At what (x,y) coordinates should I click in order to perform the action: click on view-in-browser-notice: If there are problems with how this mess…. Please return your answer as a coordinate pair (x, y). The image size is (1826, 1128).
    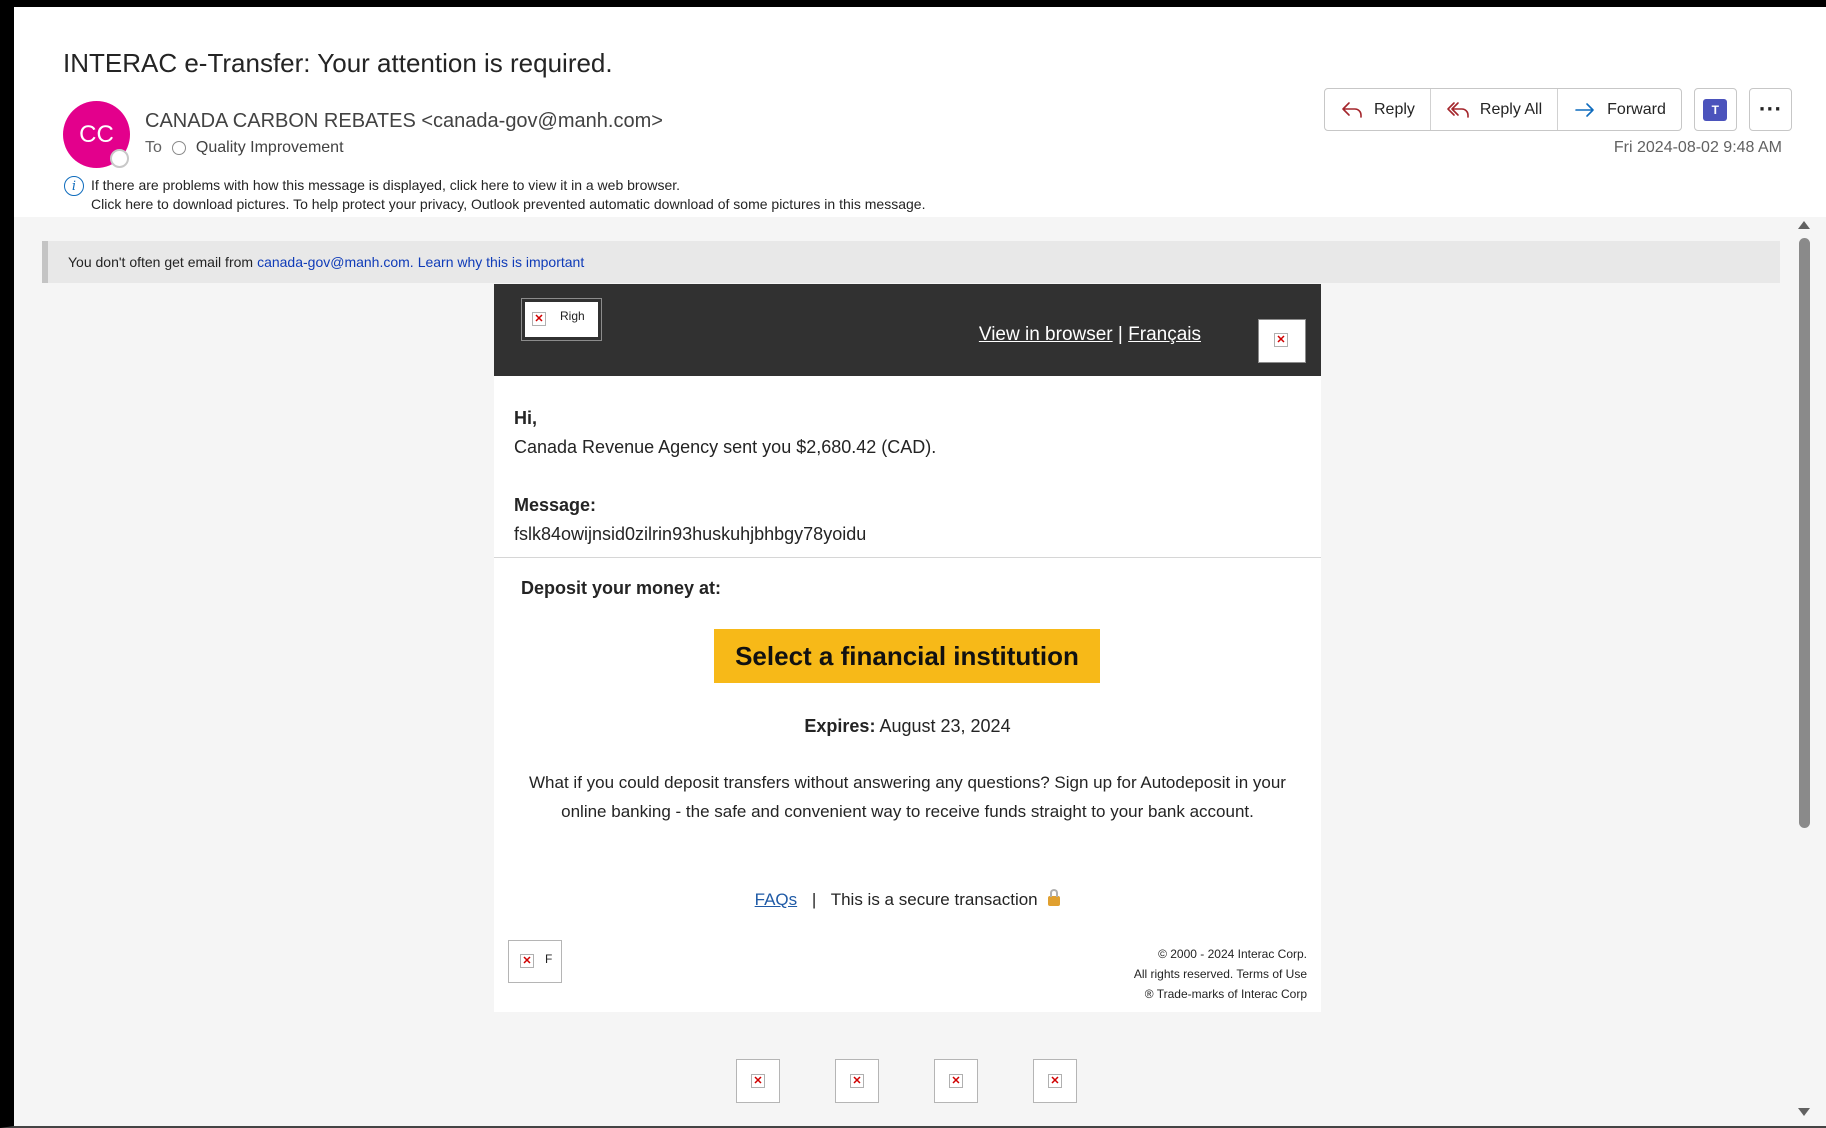
    Looking at the image, I should click on (385, 185).